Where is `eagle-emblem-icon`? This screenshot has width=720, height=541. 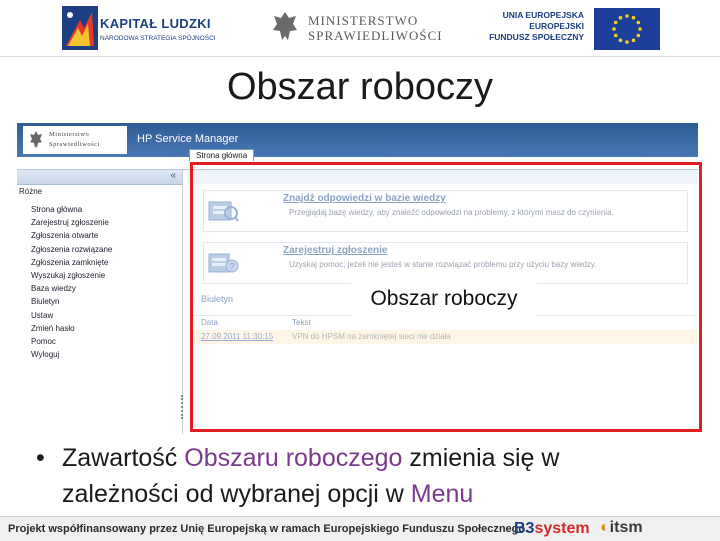
eagle-emblem-icon is located at coordinates (285, 26).